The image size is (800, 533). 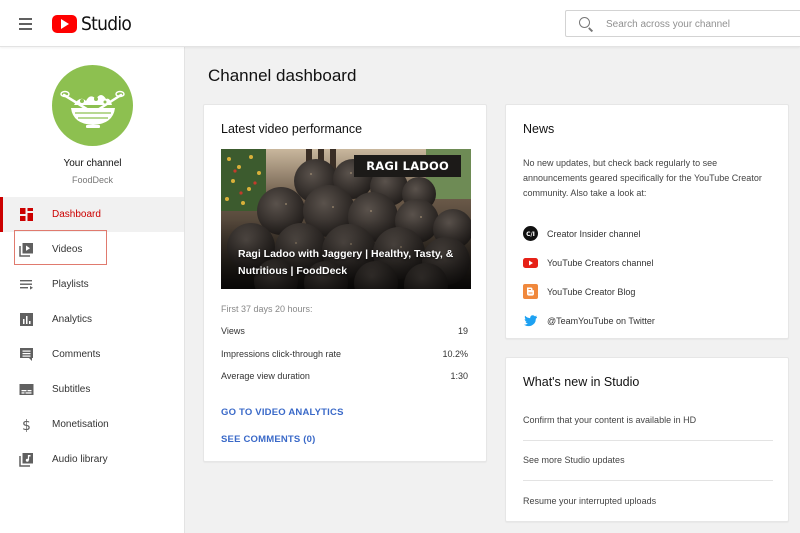 What do you see at coordinates (26, 460) in the screenshot?
I see `audio-library-icon` at bounding box center [26, 460].